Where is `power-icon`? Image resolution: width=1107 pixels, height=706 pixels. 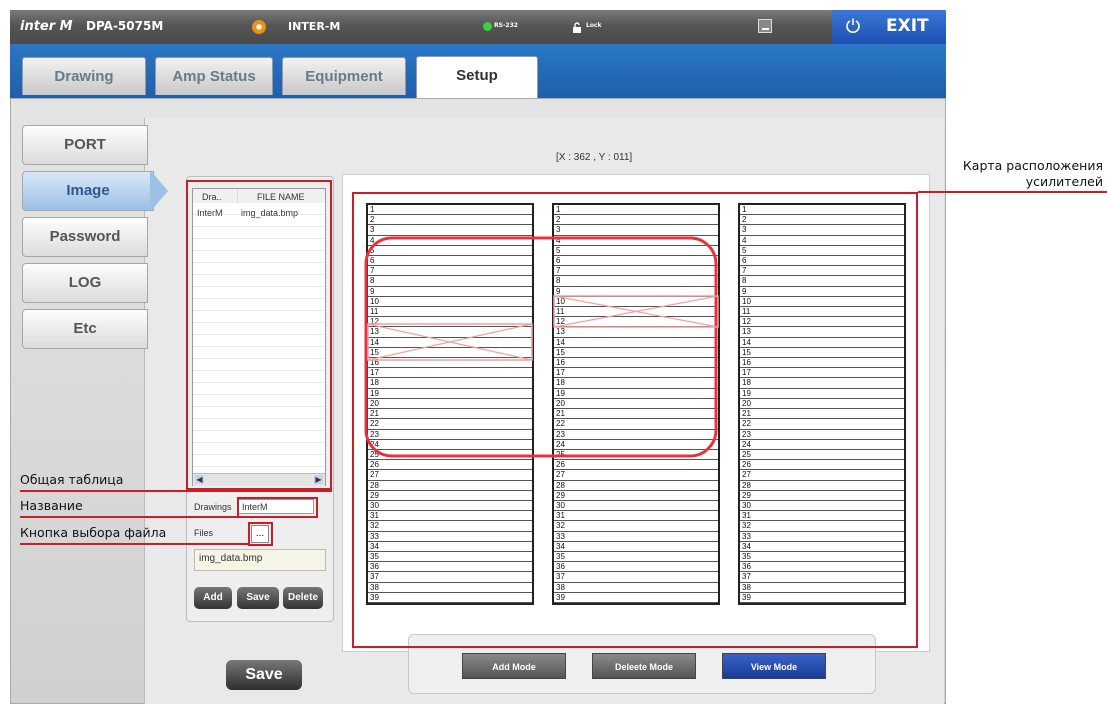 power-icon is located at coordinates (853, 25).